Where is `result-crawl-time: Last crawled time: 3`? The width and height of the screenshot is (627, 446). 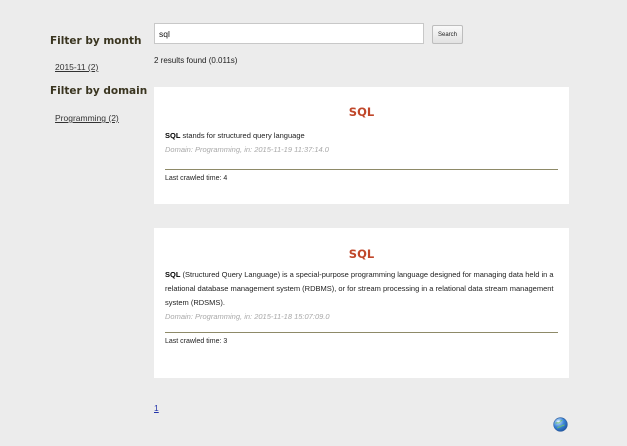
result-crawl-time: Last crawled time: 3 is located at coordinates (196, 341).